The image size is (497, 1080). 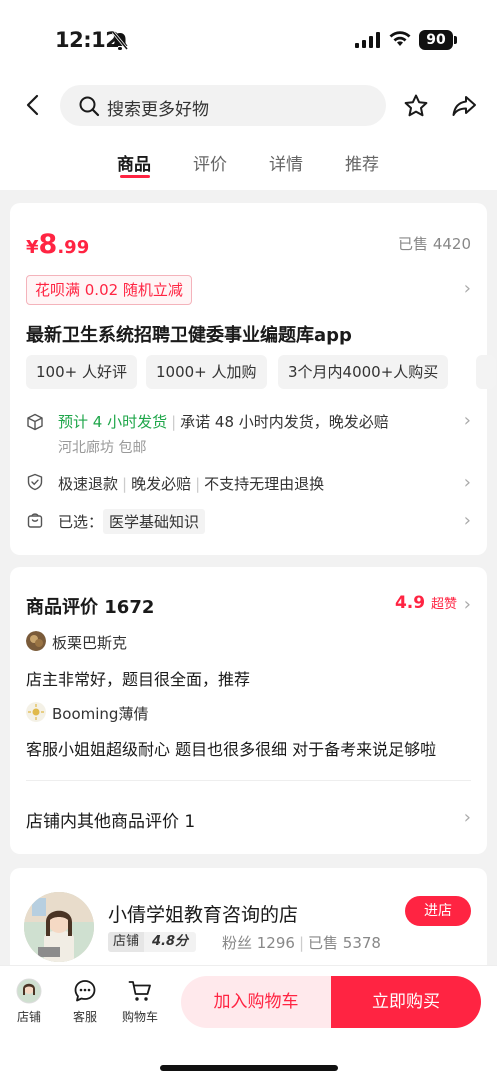 What do you see at coordinates (284, 422) in the screenshot?
I see `shipping-promise: 承诺 48 小时内发货，晚发必赔` at bounding box center [284, 422].